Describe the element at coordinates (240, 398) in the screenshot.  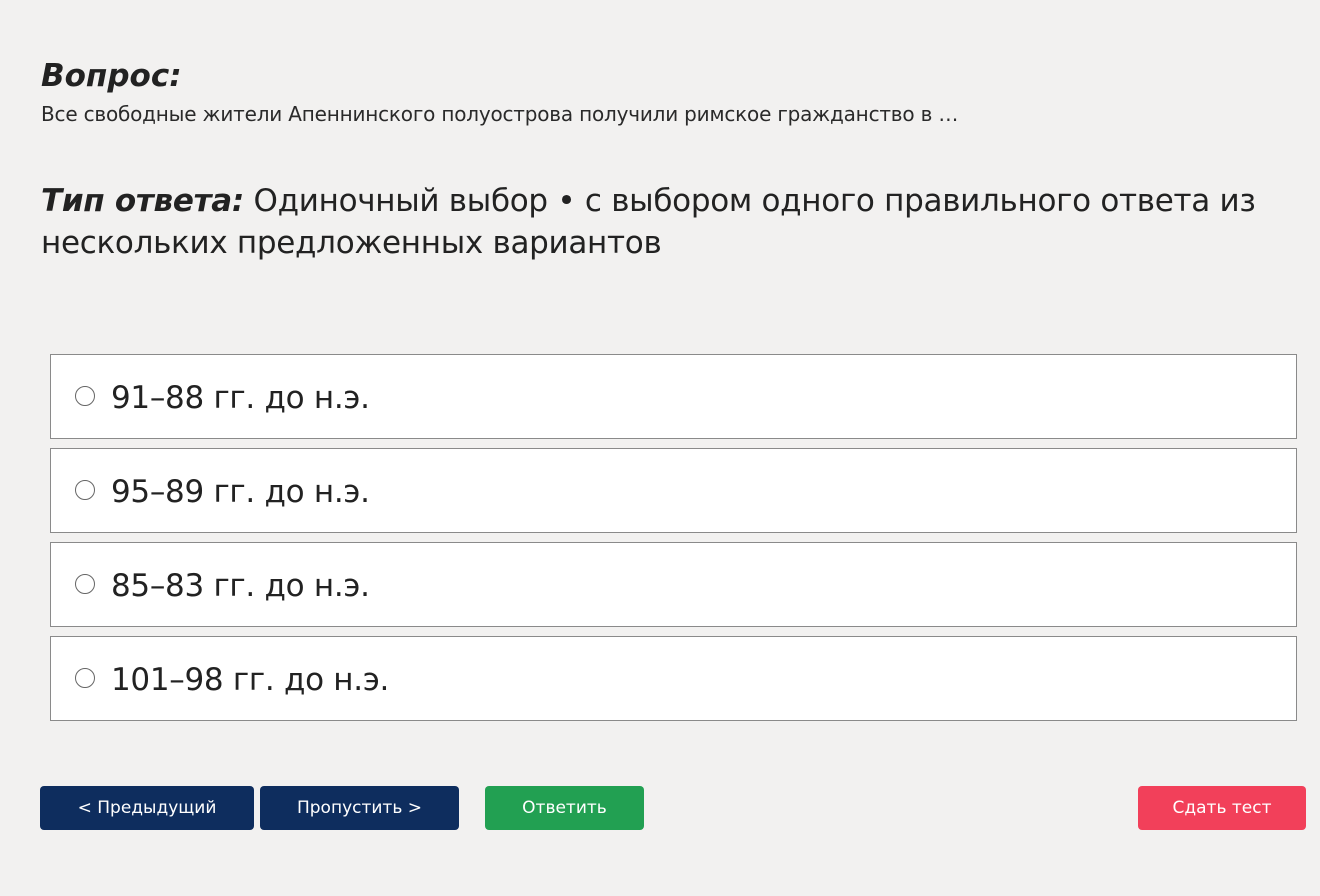
I see `option-label: 91–88 гг. до н.э.` at that location.